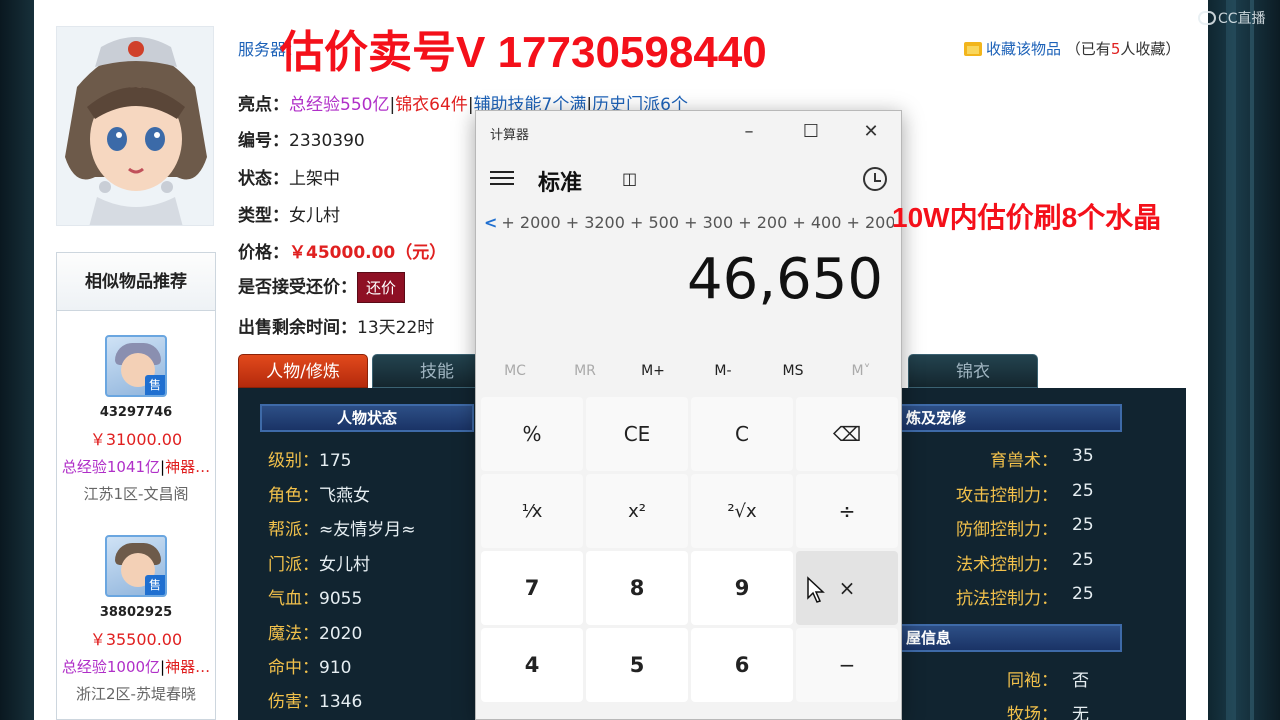  What do you see at coordinates (532, 665) in the screenshot?
I see `digit-4-button: 4` at bounding box center [532, 665].